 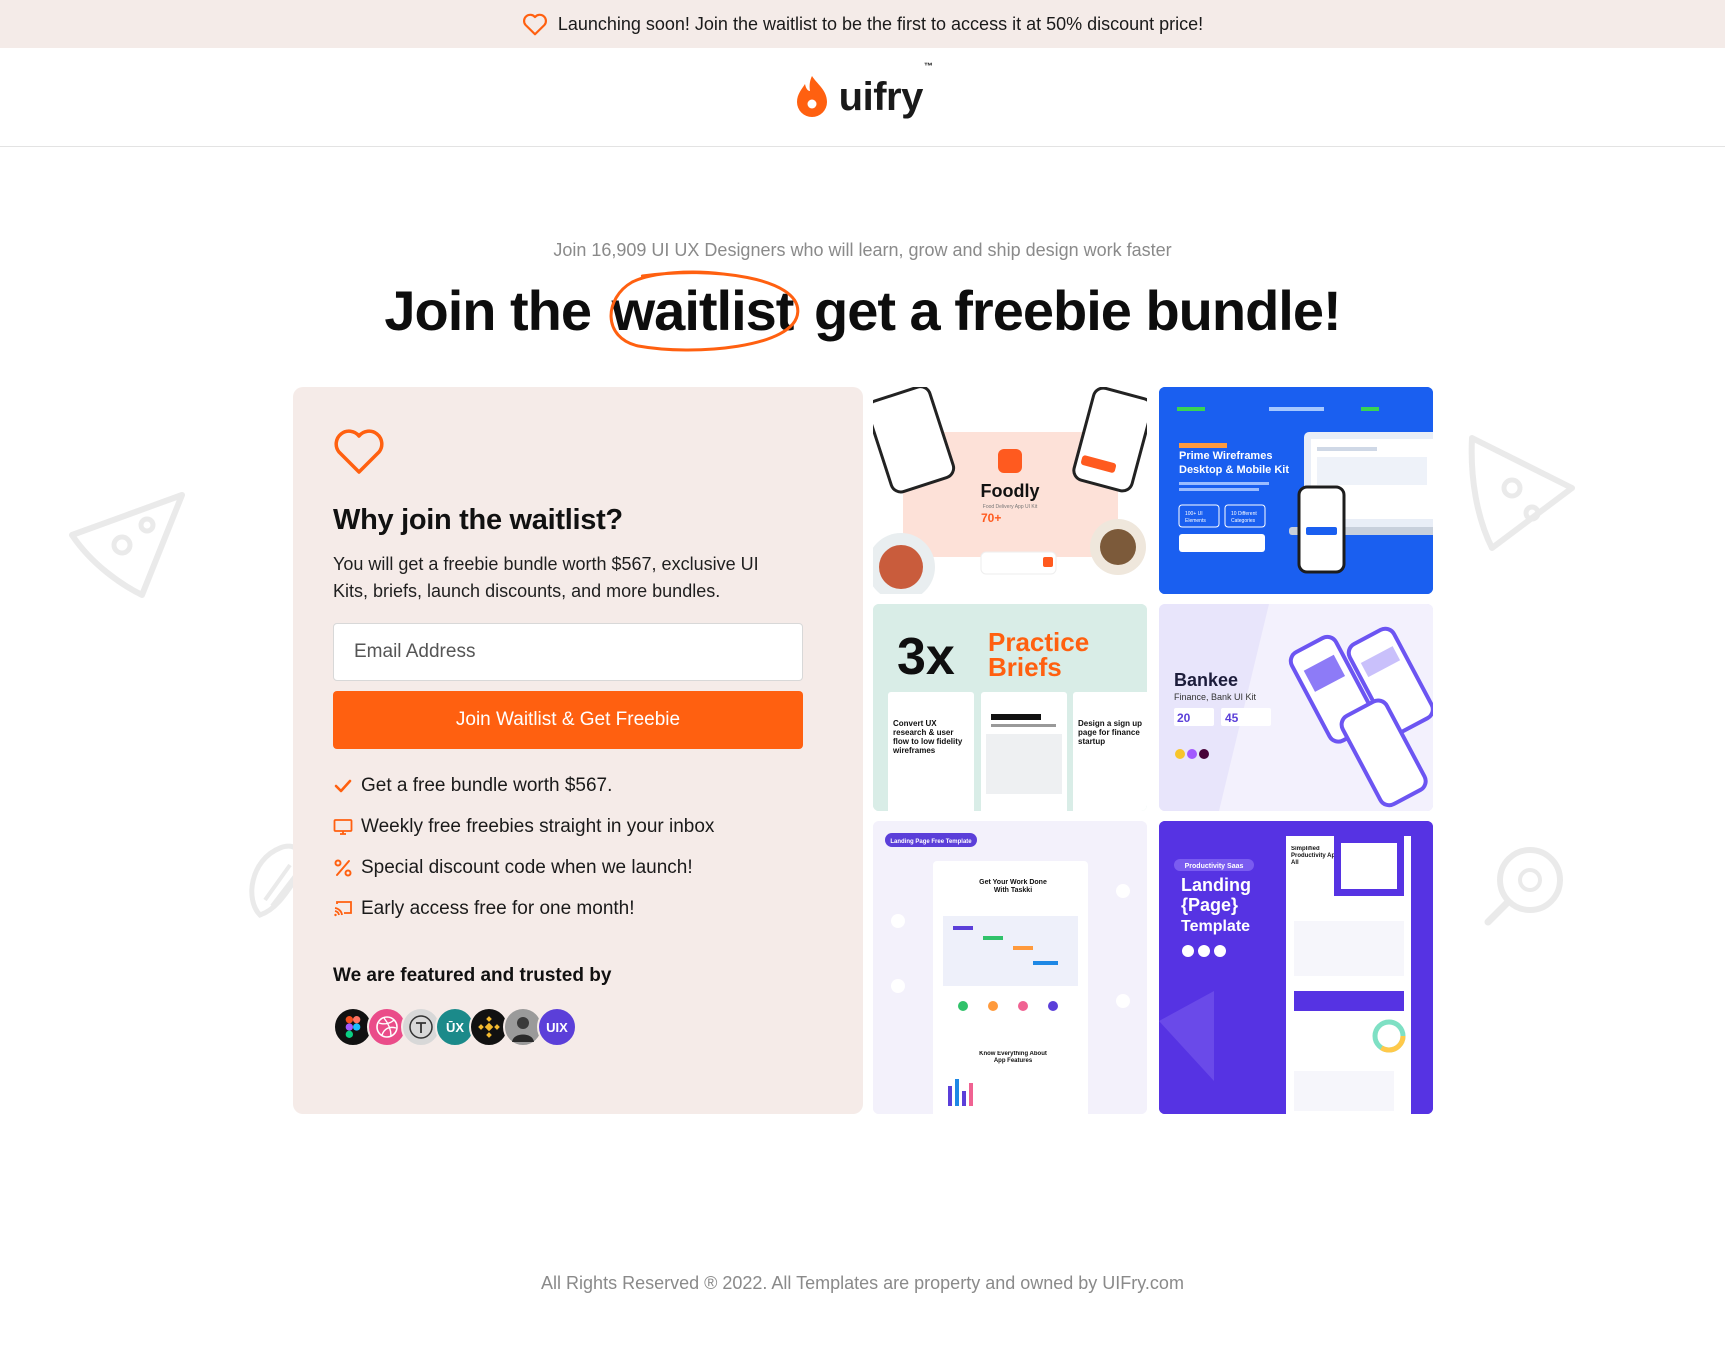 What do you see at coordinates (488, 310) in the screenshot?
I see `headline-part-1: Join the` at bounding box center [488, 310].